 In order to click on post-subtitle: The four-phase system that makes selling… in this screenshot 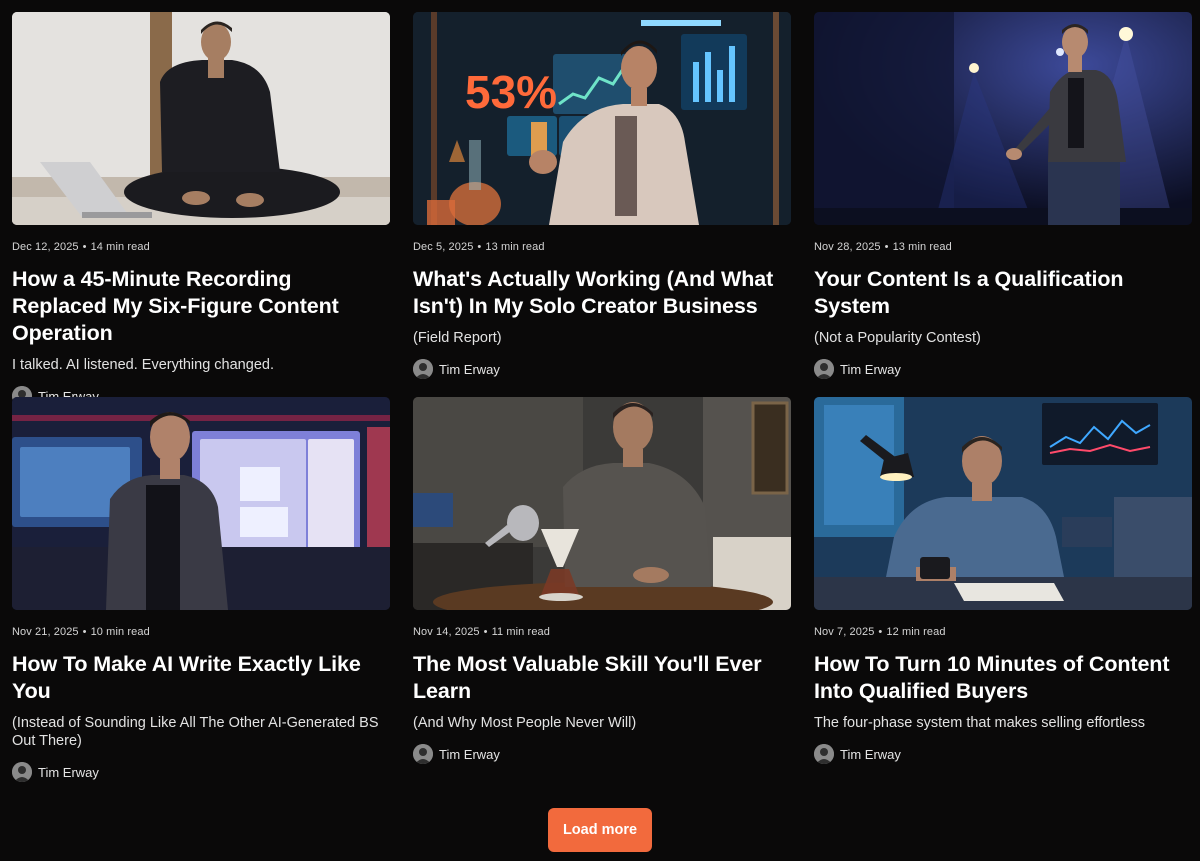, I will do `click(979, 723)`.